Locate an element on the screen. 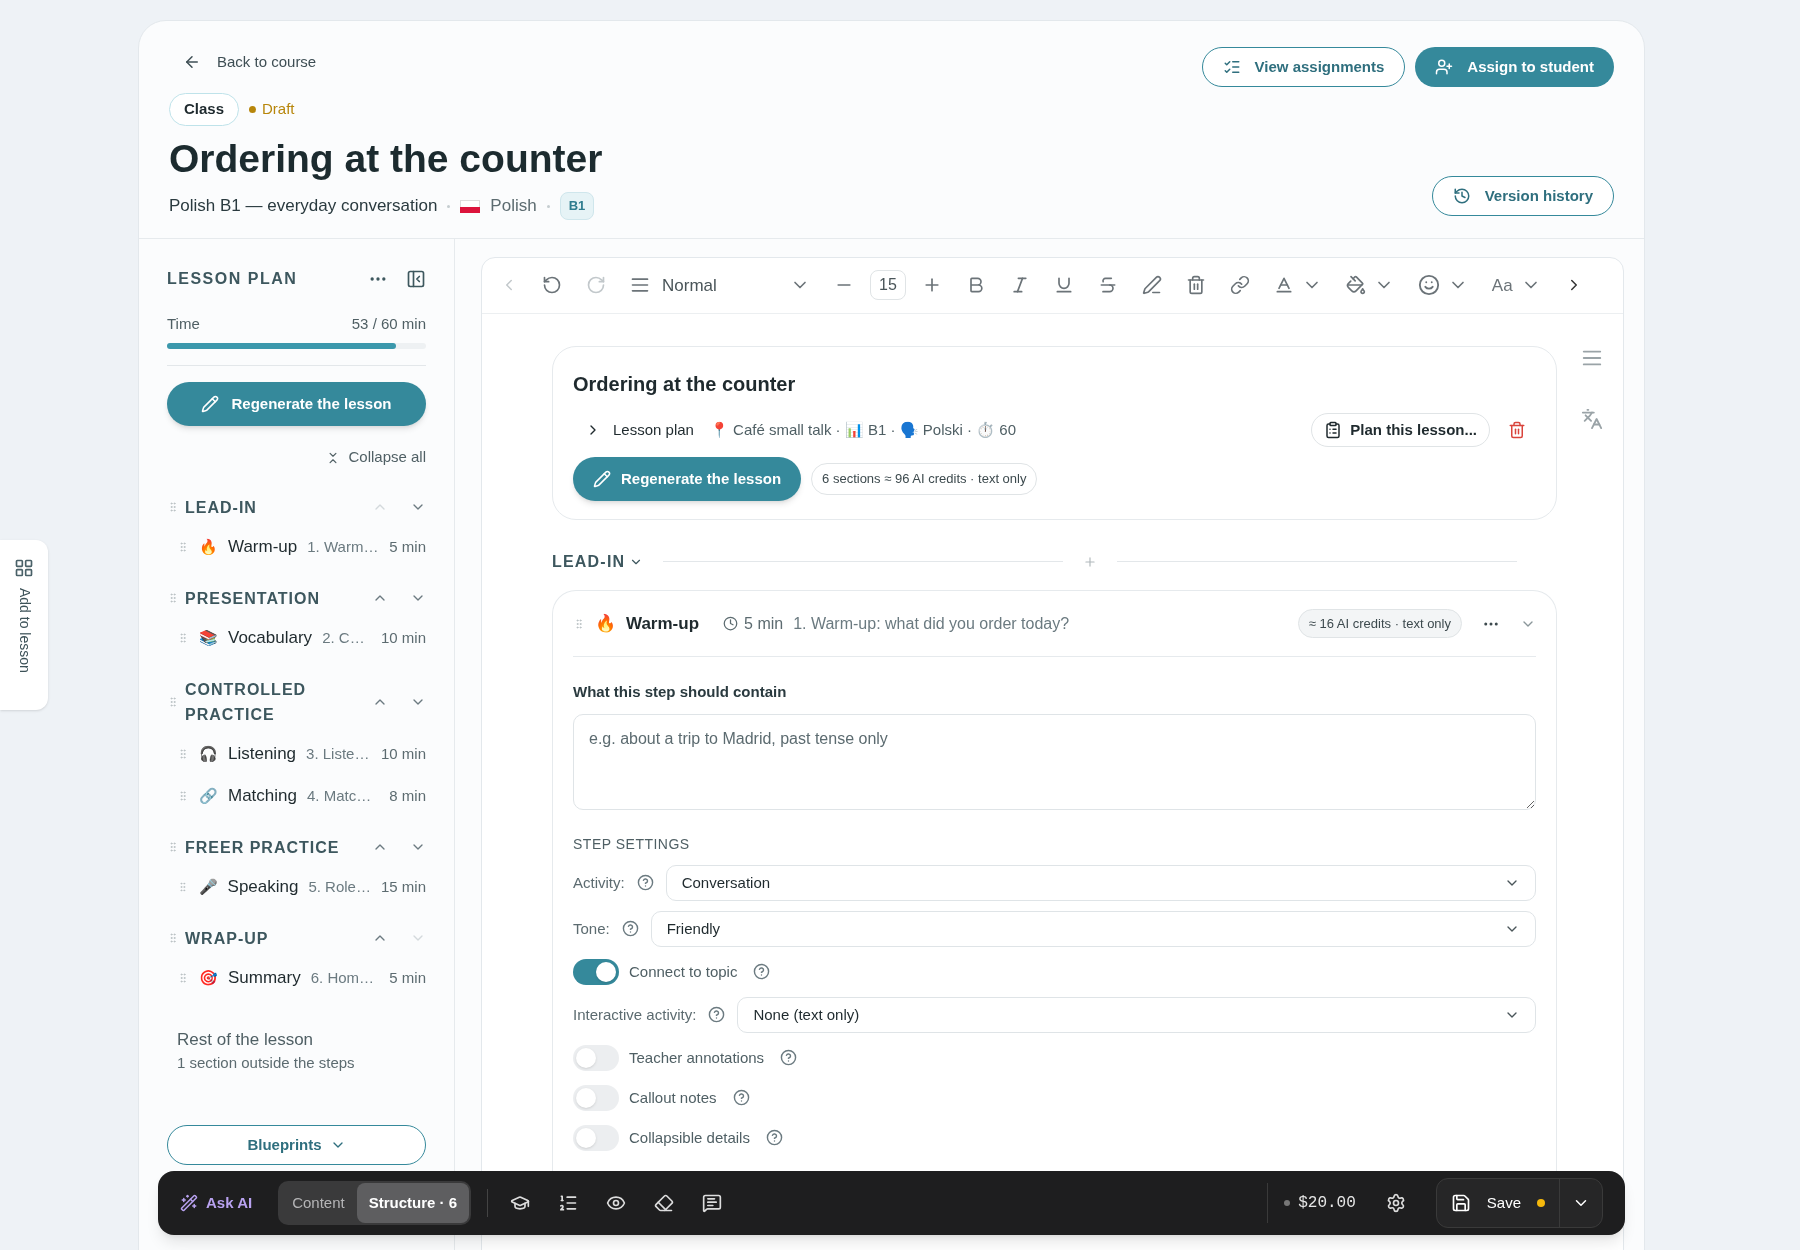  view-assignments-button: View assignments is located at coordinates (1303, 67).